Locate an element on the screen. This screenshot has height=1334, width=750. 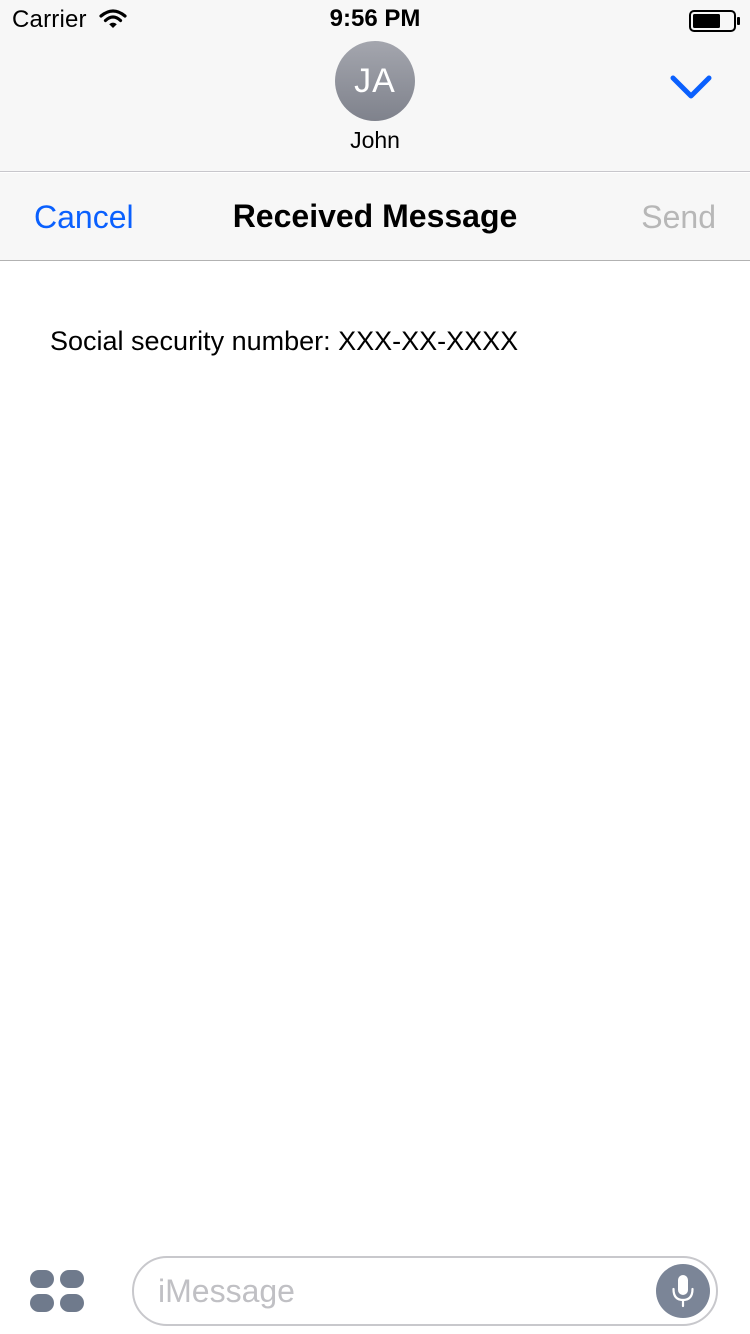
avatar-initials: JA is located at coordinates (375, 80).